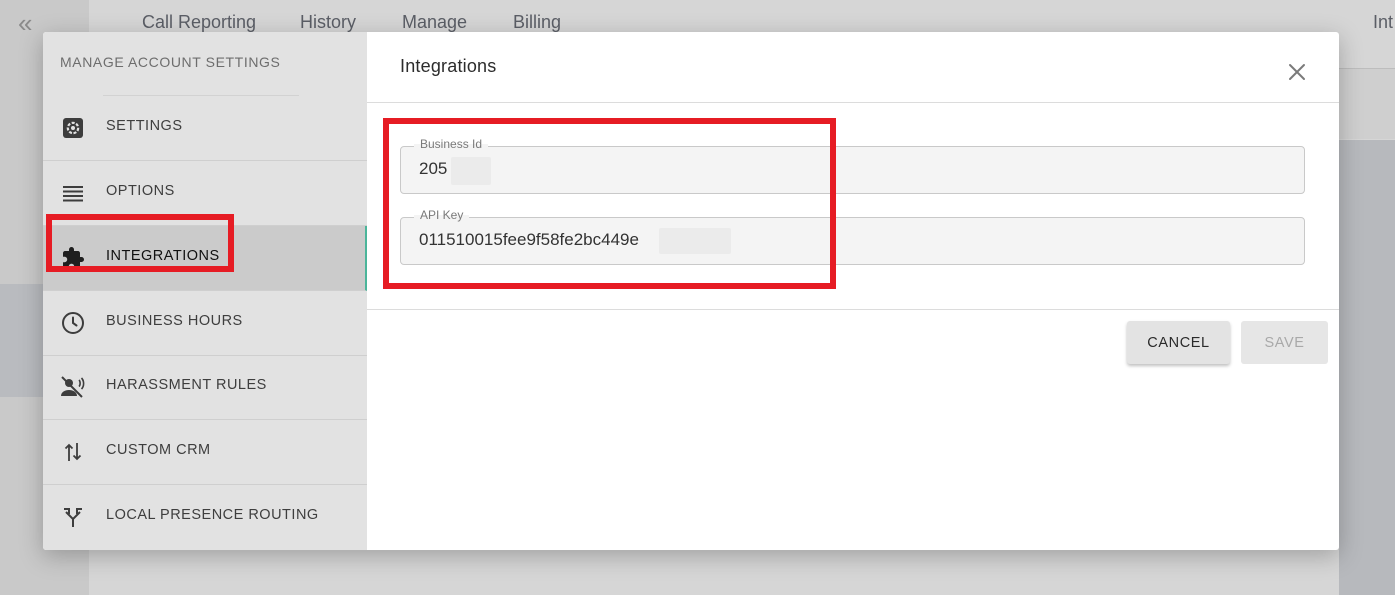  What do you see at coordinates (1284, 342) in the screenshot?
I see `save-button: SAVE` at bounding box center [1284, 342].